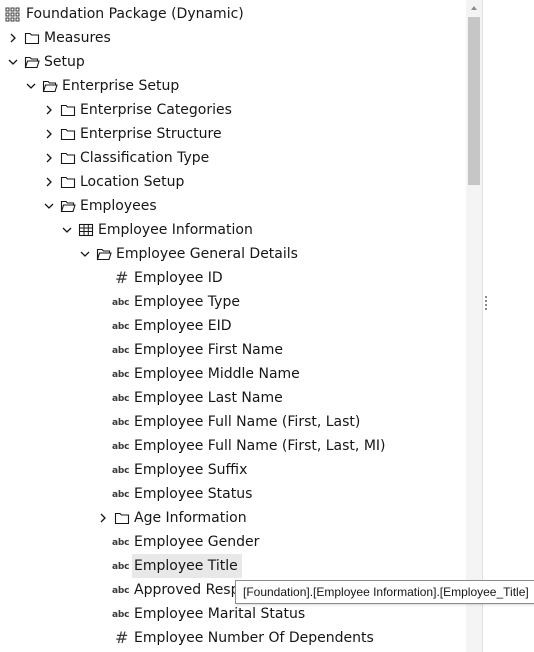 The width and height of the screenshot is (534, 652). I want to click on tree-node: Foundation Package (Dynamic), so click(233, 14).